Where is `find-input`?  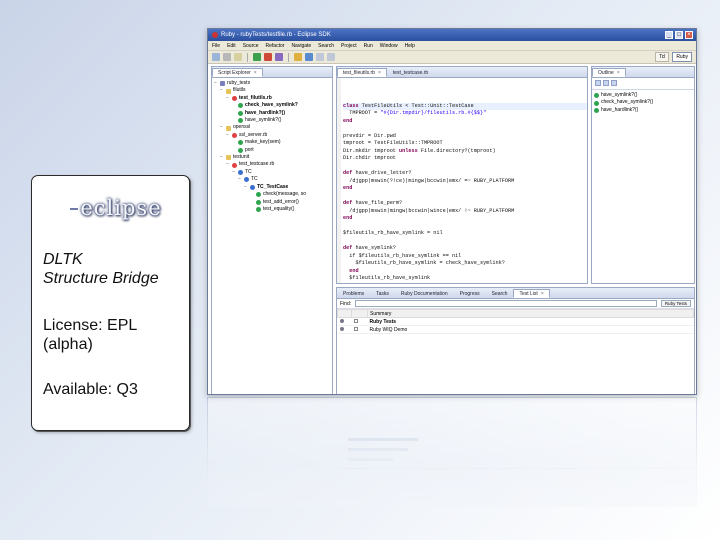
find-input is located at coordinates (506, 303).